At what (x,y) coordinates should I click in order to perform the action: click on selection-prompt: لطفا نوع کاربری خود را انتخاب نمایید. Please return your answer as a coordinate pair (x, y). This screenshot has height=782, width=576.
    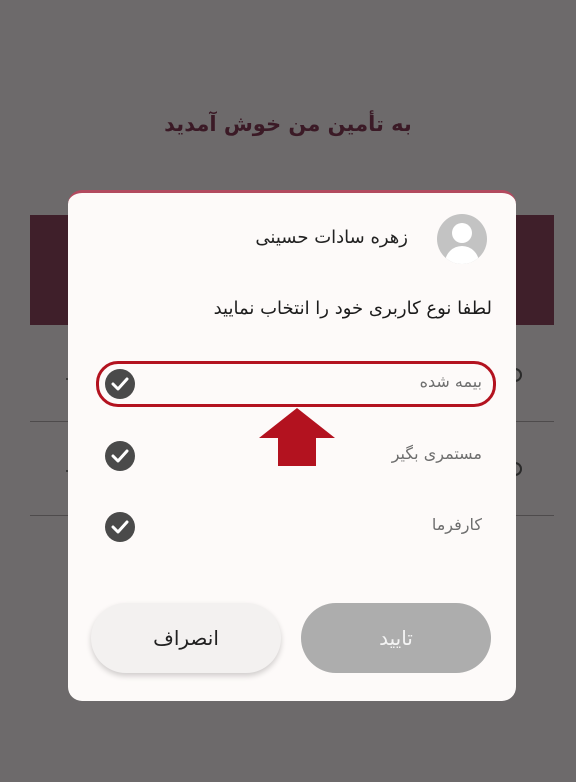
    Looking at the image, I should click on (352, 308).